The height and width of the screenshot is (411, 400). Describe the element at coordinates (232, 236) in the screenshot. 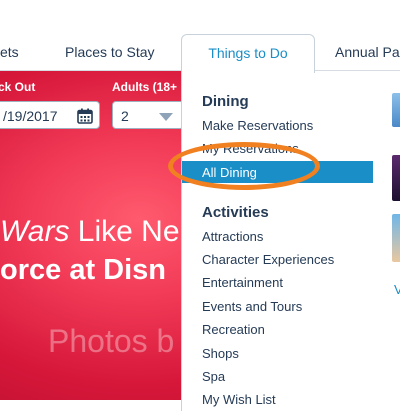

I see `menu-item-attractions: Attractions` at that location.